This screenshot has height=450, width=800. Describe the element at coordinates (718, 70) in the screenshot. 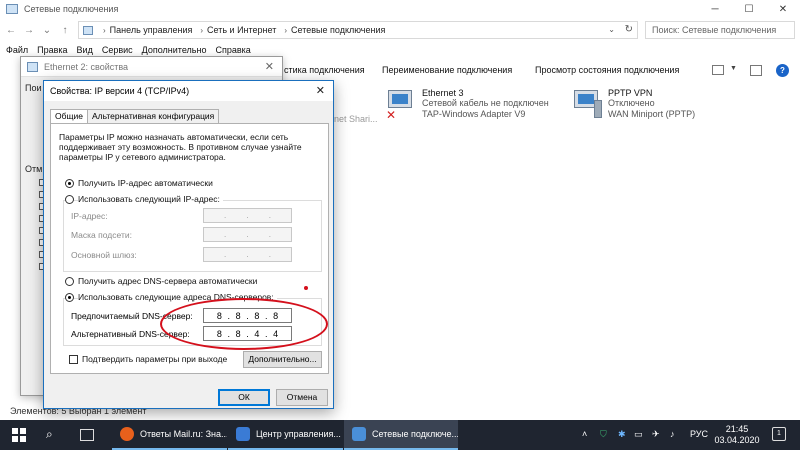

I see `change-view-icon` at that location.